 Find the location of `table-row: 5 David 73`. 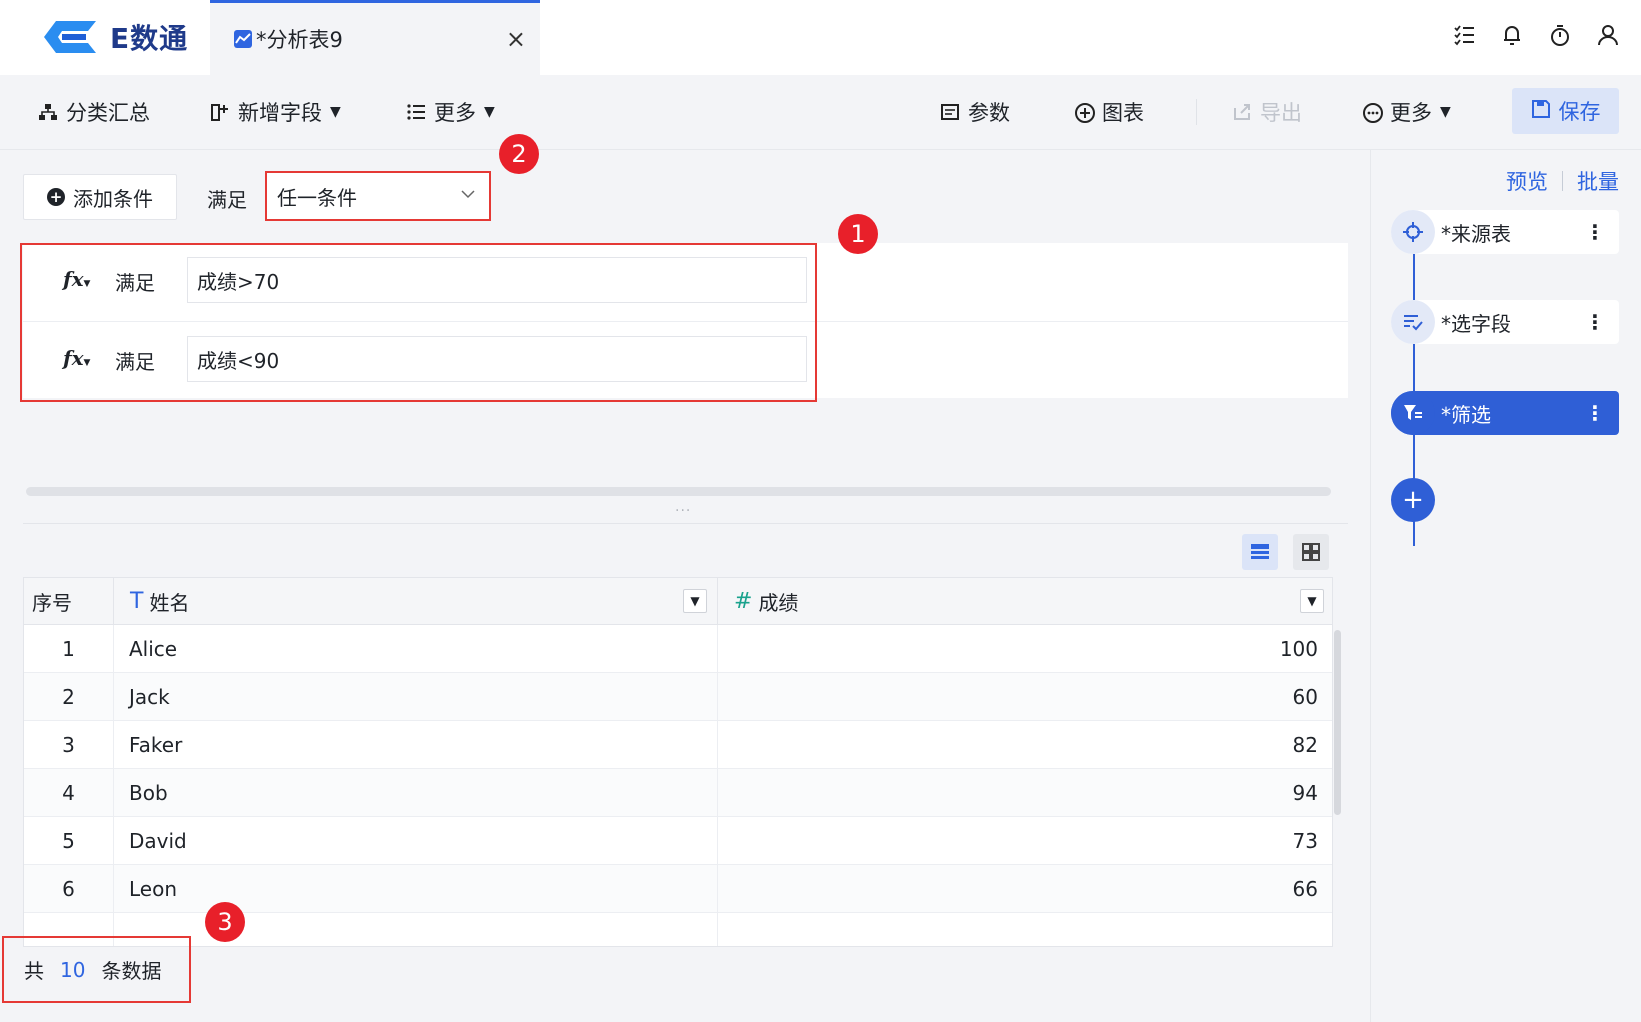

table-row: 5 David 73 is located at coordinates (678, 841).